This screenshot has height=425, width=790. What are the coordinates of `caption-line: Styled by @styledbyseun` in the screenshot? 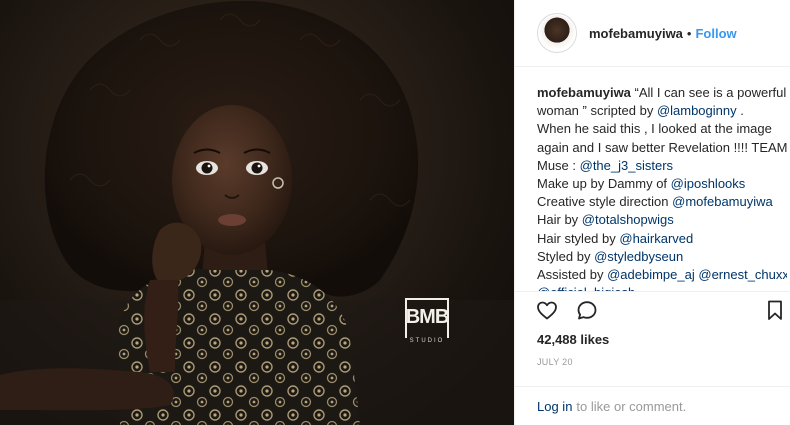 It's located at (662, 257).